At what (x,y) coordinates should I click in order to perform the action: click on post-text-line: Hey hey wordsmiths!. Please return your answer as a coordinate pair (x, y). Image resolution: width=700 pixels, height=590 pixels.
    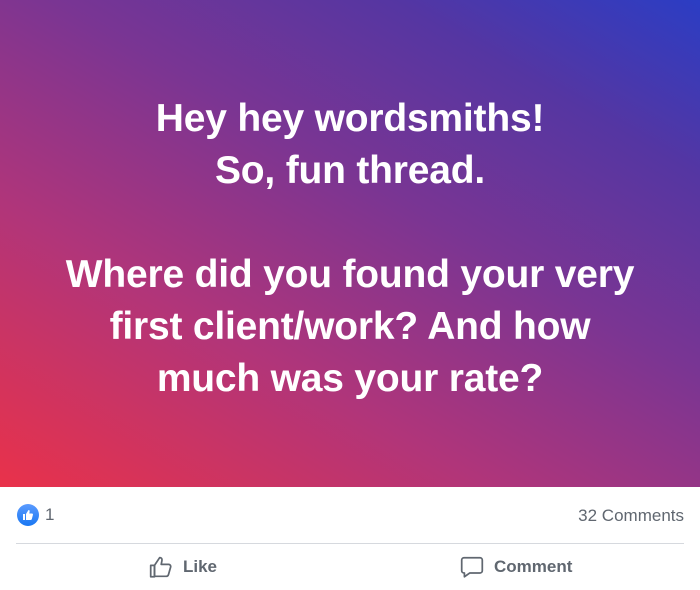
    Looking at the image, I should click on (350, 118).